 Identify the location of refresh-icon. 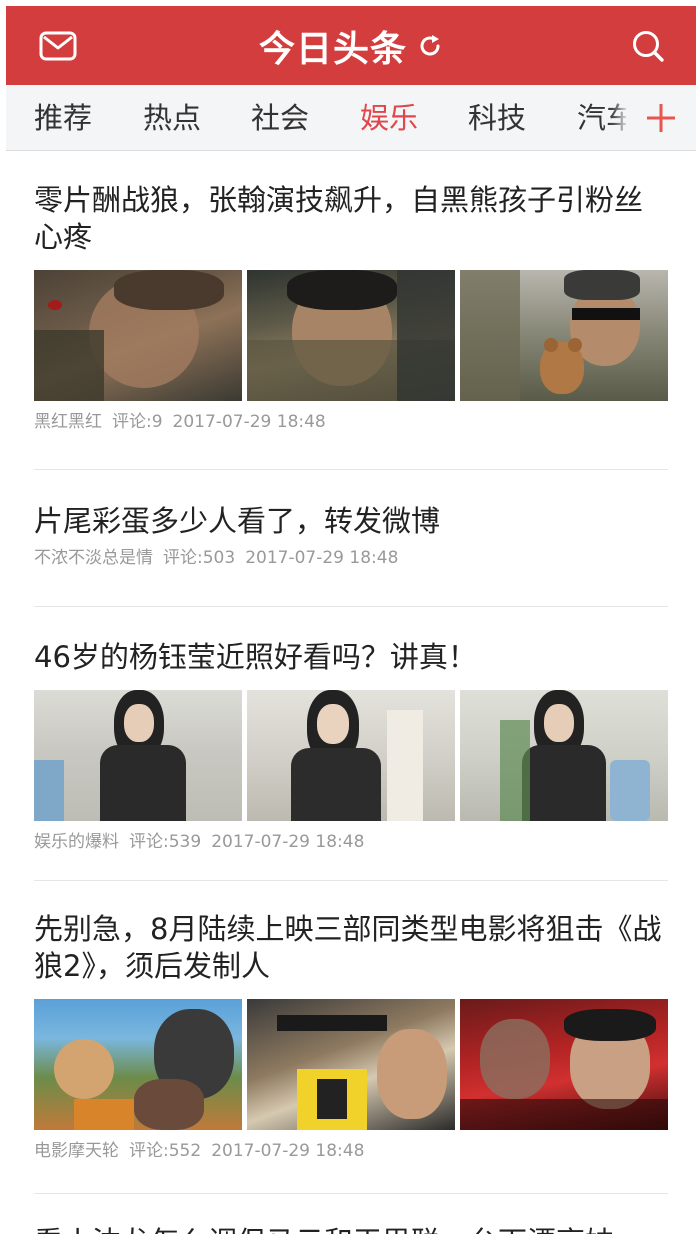
(430, 46).